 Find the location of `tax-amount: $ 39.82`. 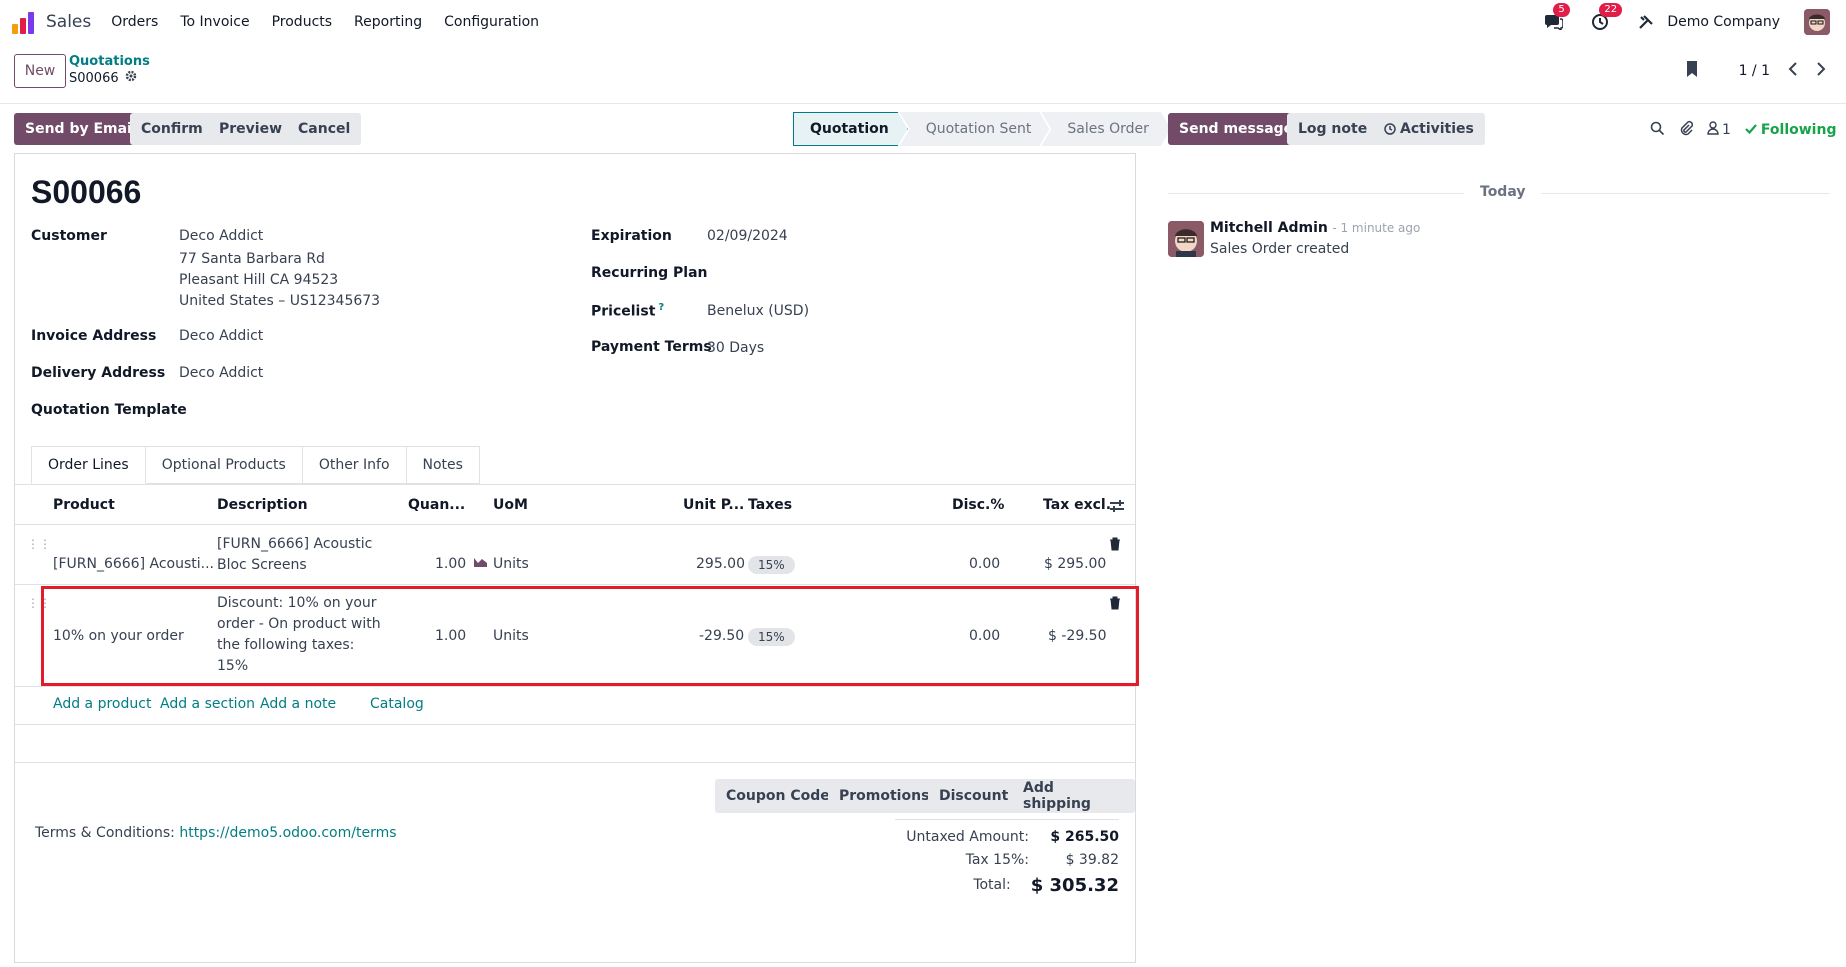

tax-amount: $ 39.82 is located at coordinates (1092, 860).